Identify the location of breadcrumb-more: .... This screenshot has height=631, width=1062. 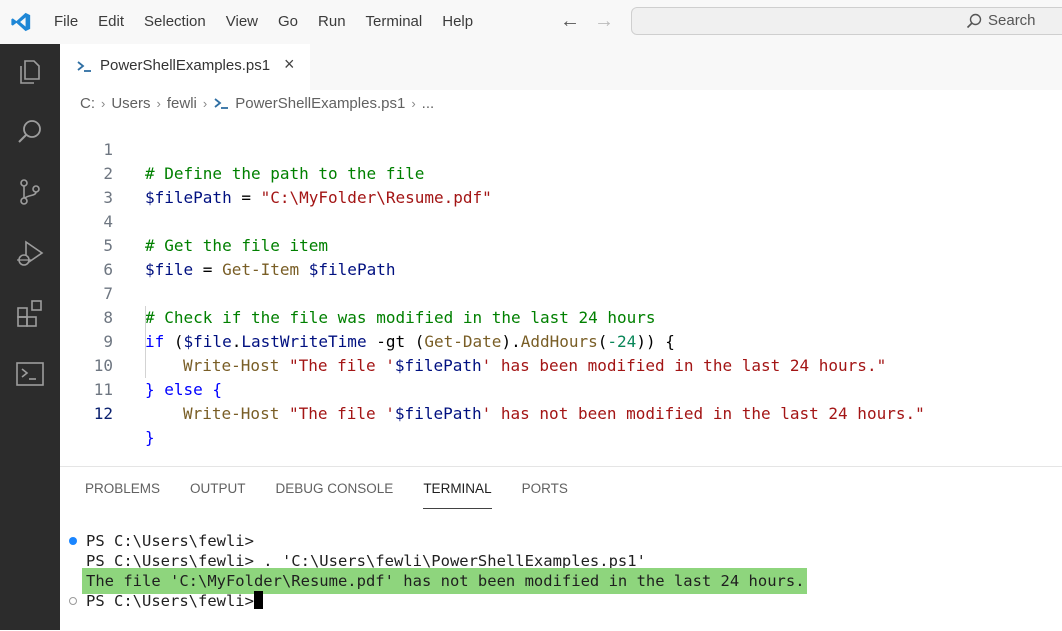
(428, 103).